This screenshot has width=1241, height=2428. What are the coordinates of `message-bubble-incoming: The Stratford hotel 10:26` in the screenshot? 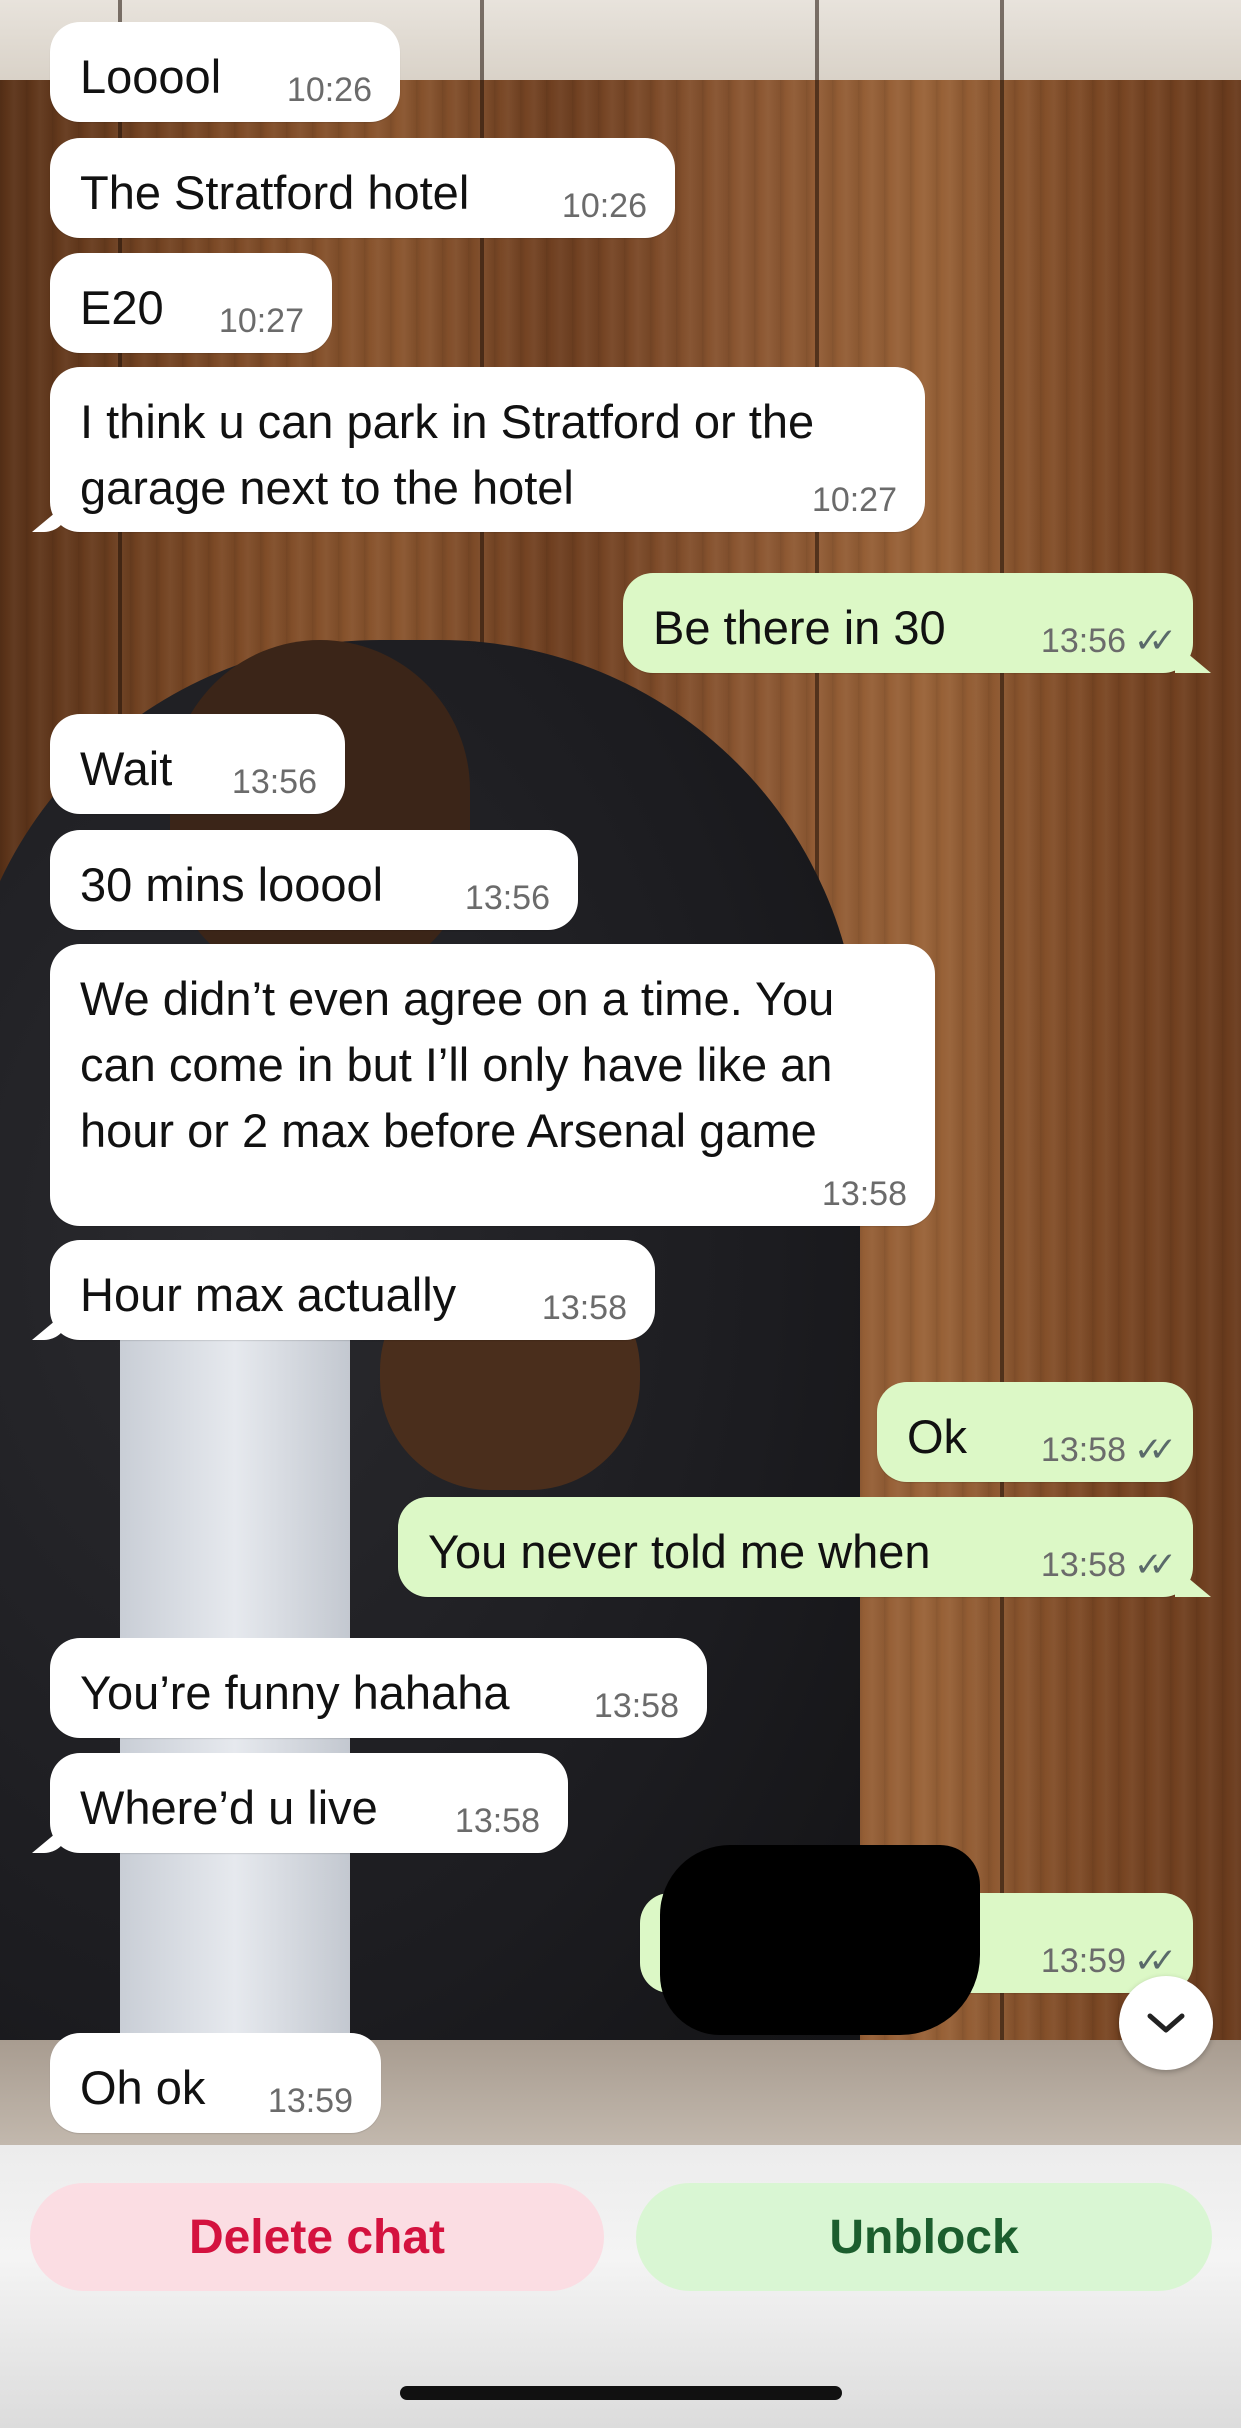 It's located at (362, 188).